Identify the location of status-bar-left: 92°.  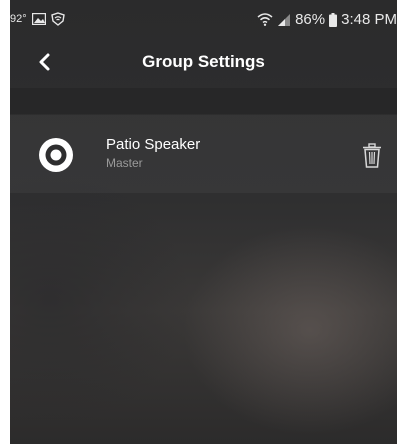
(37, 19).